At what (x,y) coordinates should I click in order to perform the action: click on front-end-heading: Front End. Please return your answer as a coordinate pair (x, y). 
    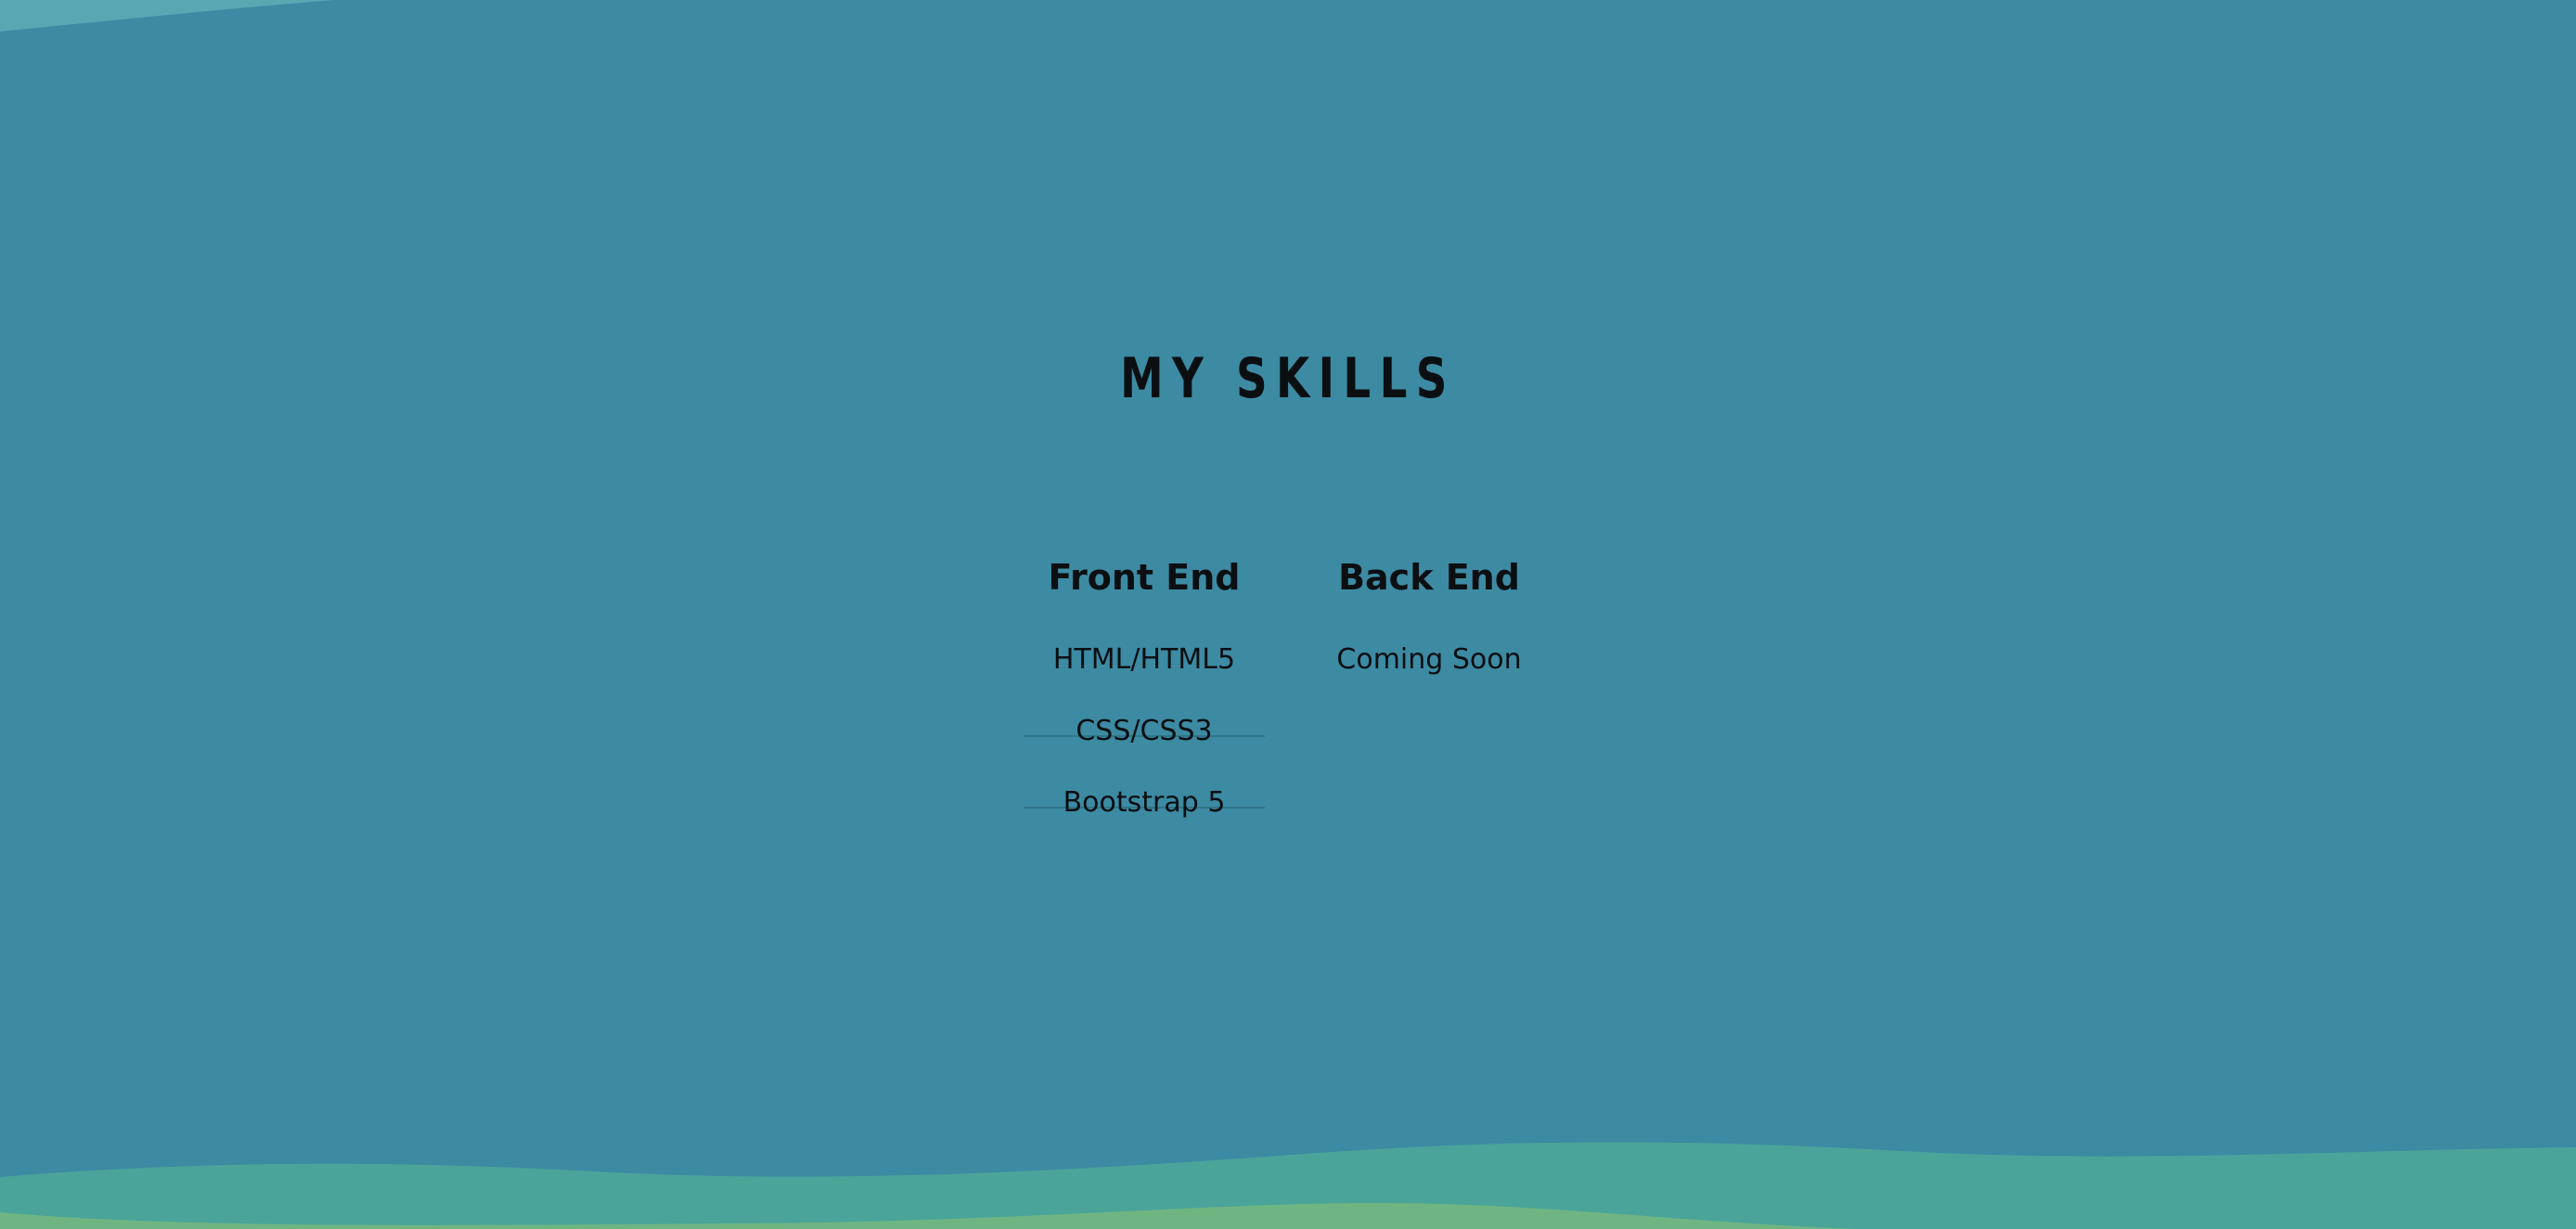
    Looking at the image, I should click on (1144, 577).